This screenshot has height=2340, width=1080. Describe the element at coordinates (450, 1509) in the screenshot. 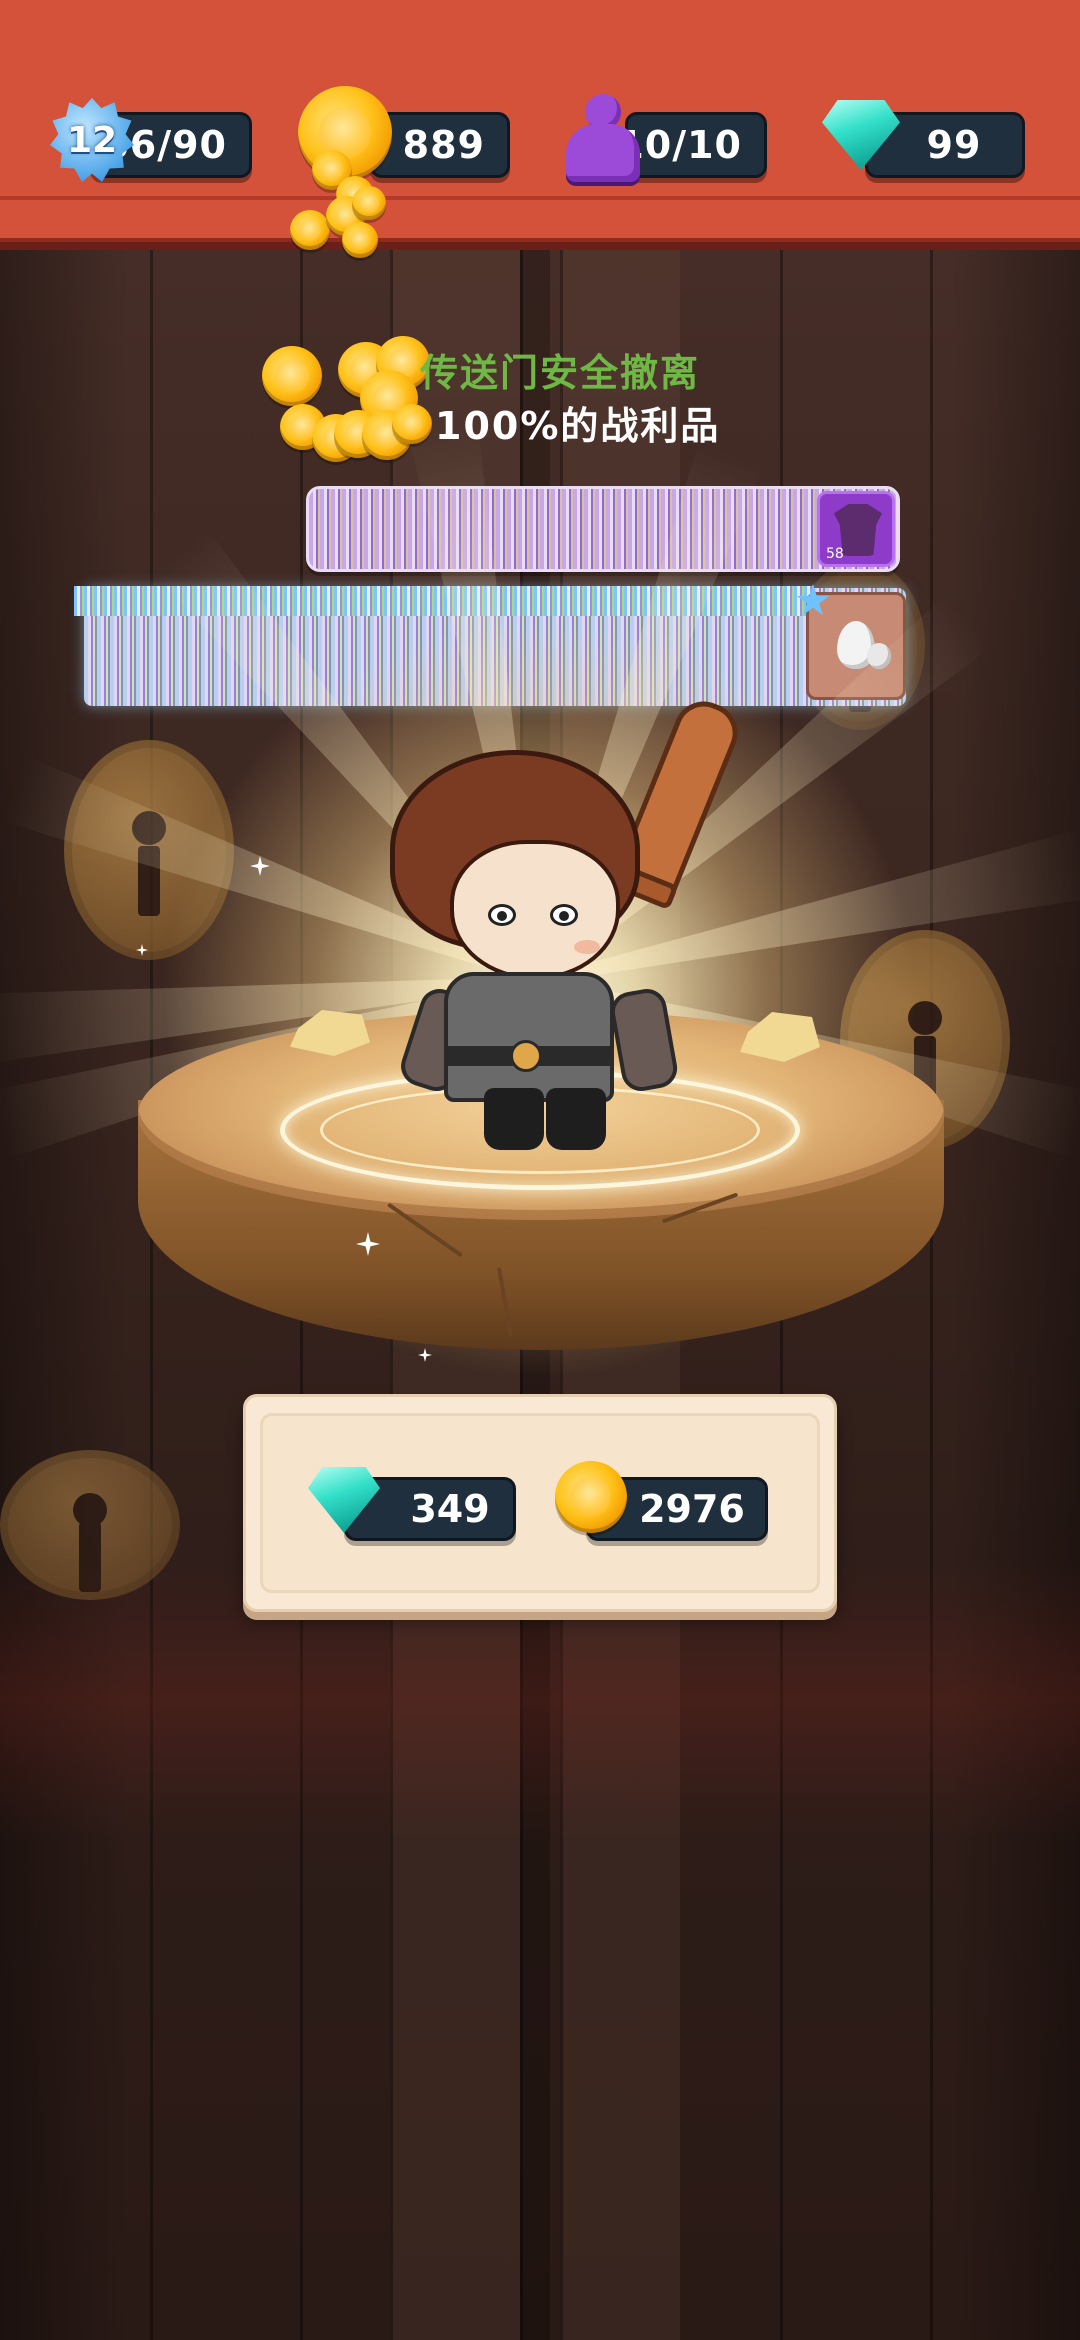

I see `reward-gems-value: 349` at that location.